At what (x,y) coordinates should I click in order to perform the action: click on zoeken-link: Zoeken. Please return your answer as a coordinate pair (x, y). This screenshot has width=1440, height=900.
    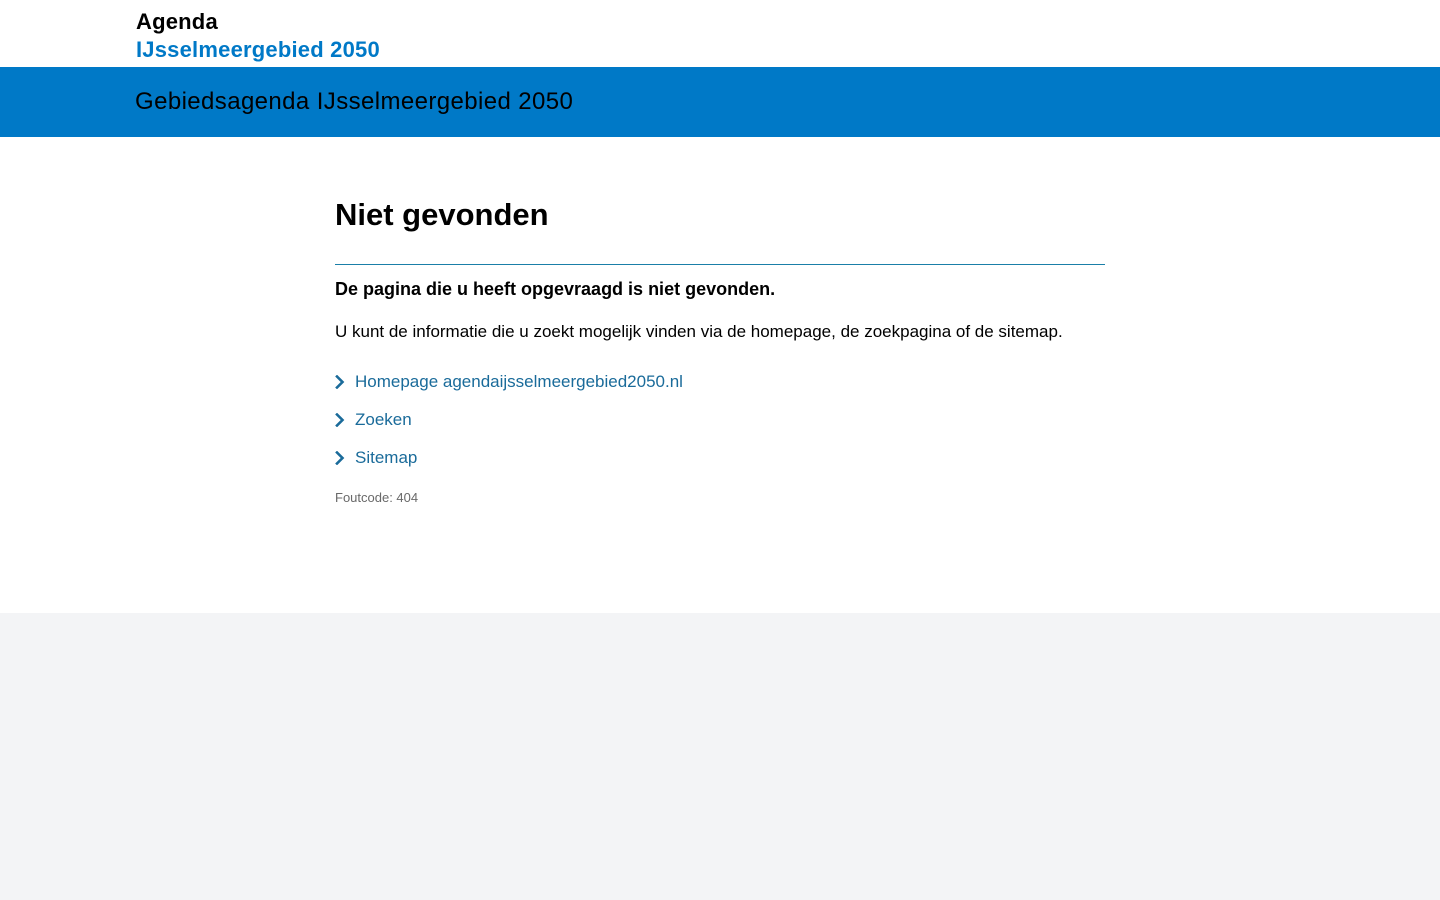
    Looking at the image, I should click on (383, 420).